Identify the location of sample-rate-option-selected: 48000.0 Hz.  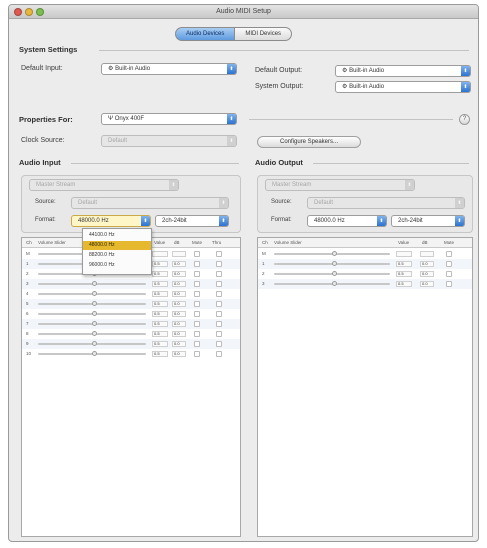
(117, 245).